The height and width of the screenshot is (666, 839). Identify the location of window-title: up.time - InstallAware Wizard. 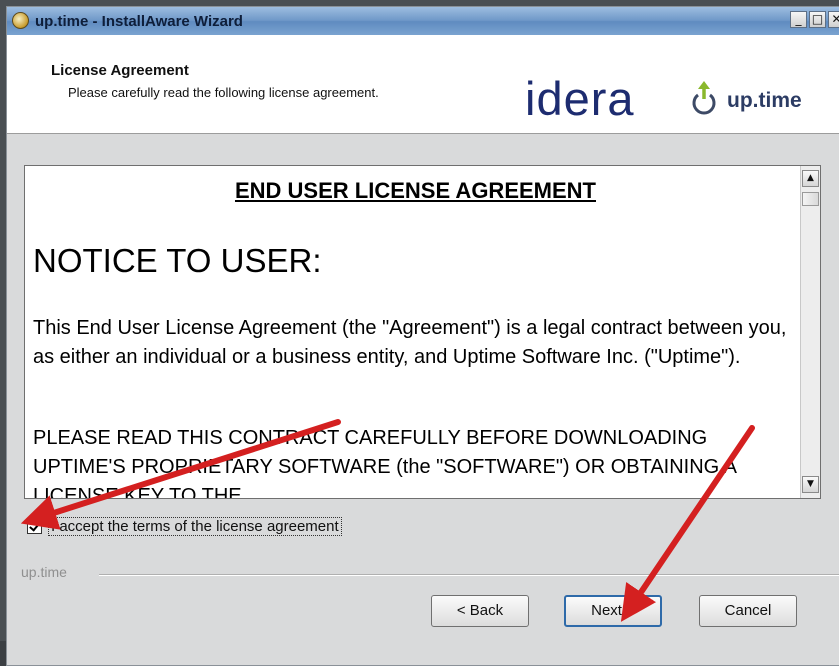
(139, 21).